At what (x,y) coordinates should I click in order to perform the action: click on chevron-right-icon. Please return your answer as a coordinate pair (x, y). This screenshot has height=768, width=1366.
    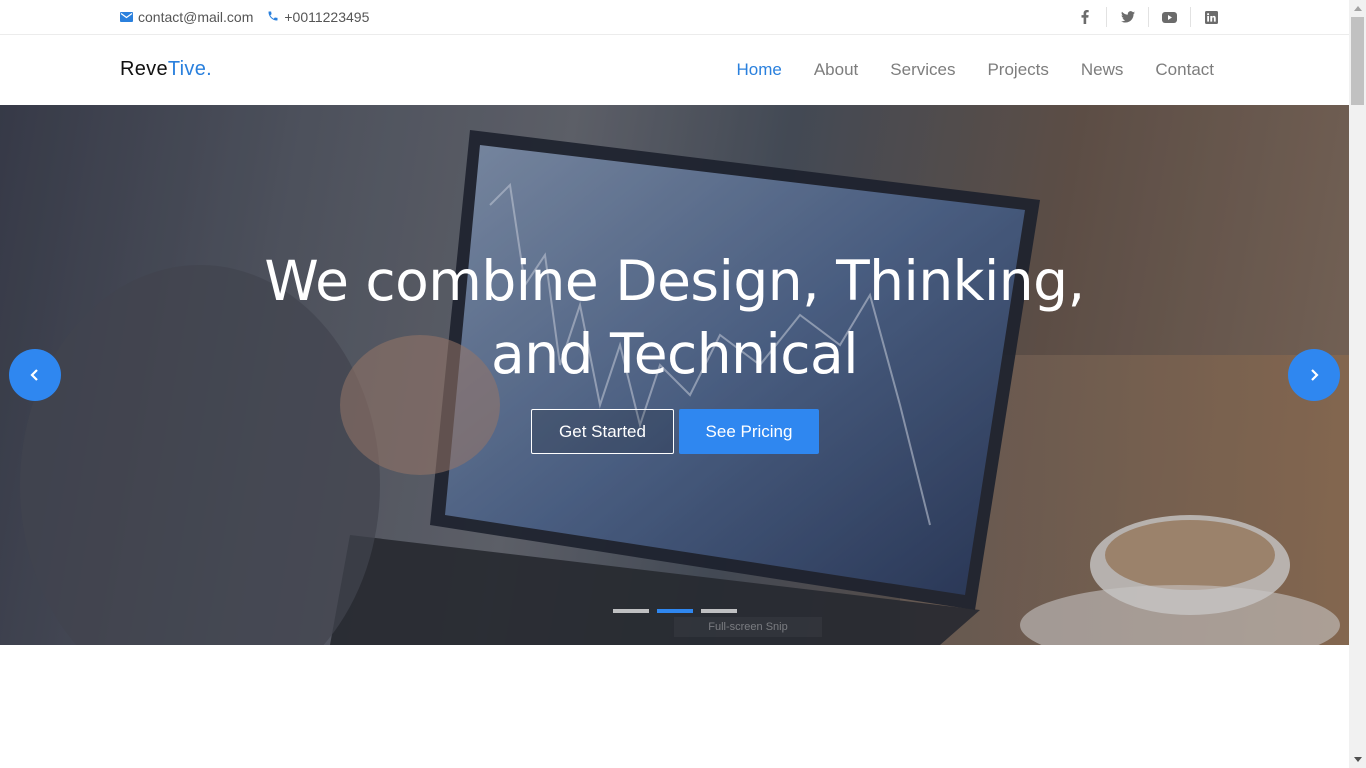
    Looking at the image, I should click on (1315, 375).